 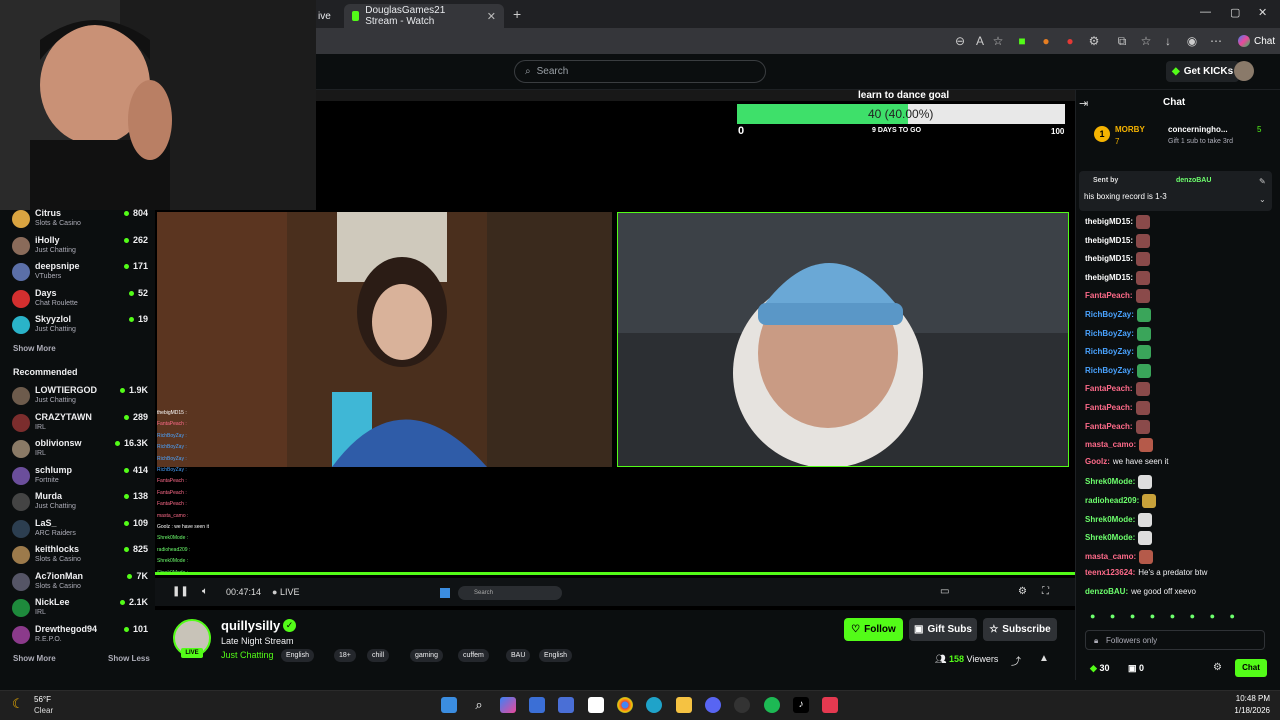 I want to click on browser-tab-active: DouglasGames21 Stream - Watch ✕, so click(x=424, y=16).